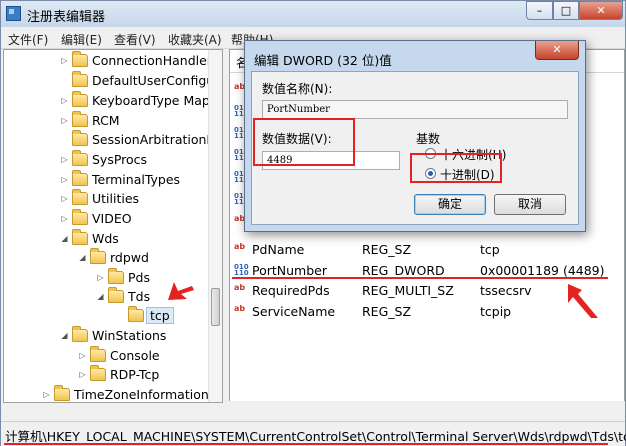 The width and height of the screenshot is (626, 446). What do you see at coordinates (135, 39) in the screenshot?
I see `menu-view: 查看(V)` at bounding box center [135, 39].